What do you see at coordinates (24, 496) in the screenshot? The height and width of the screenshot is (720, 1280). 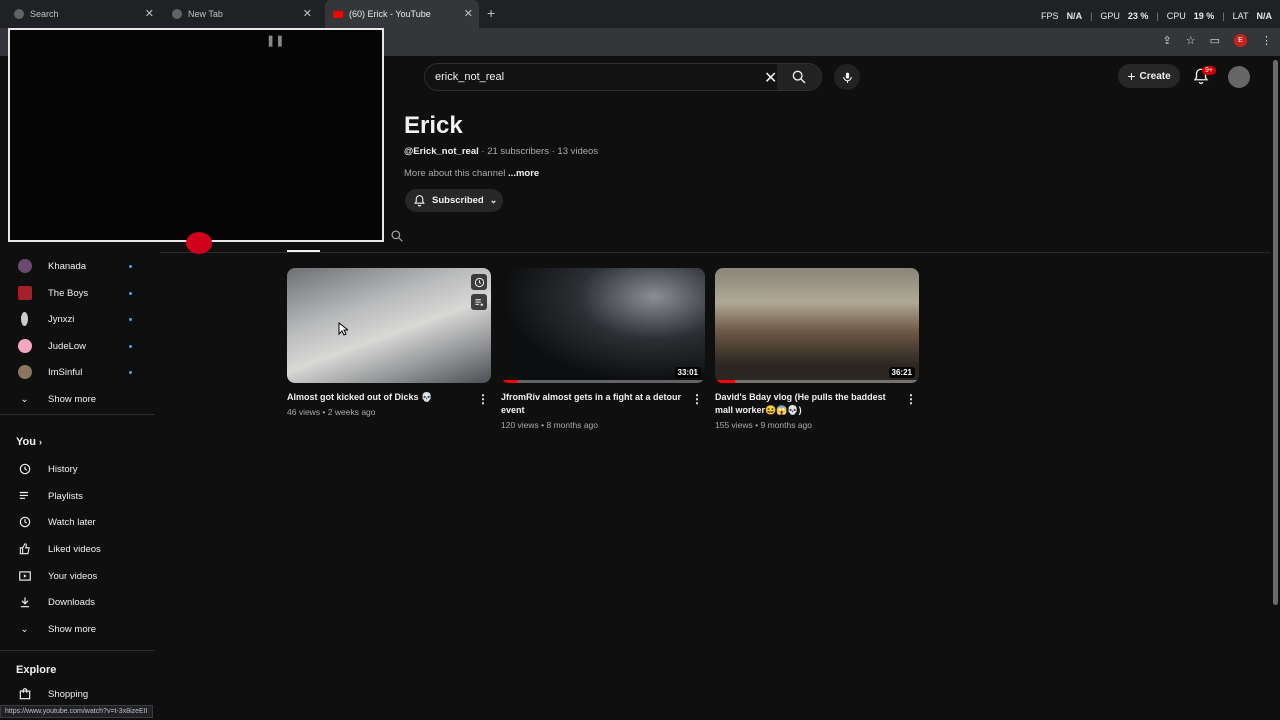 I see `playlists-icon` at bounding box center [24, 496].